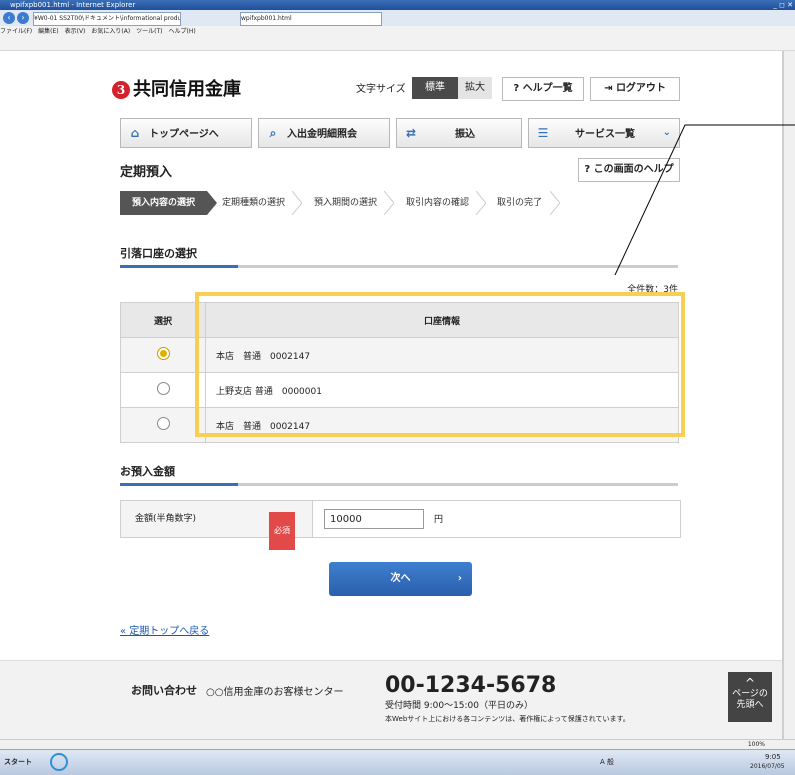 The width and height of the screenshot is (795, 775). I want to click on yen-unit: 円, so click(439, 520).